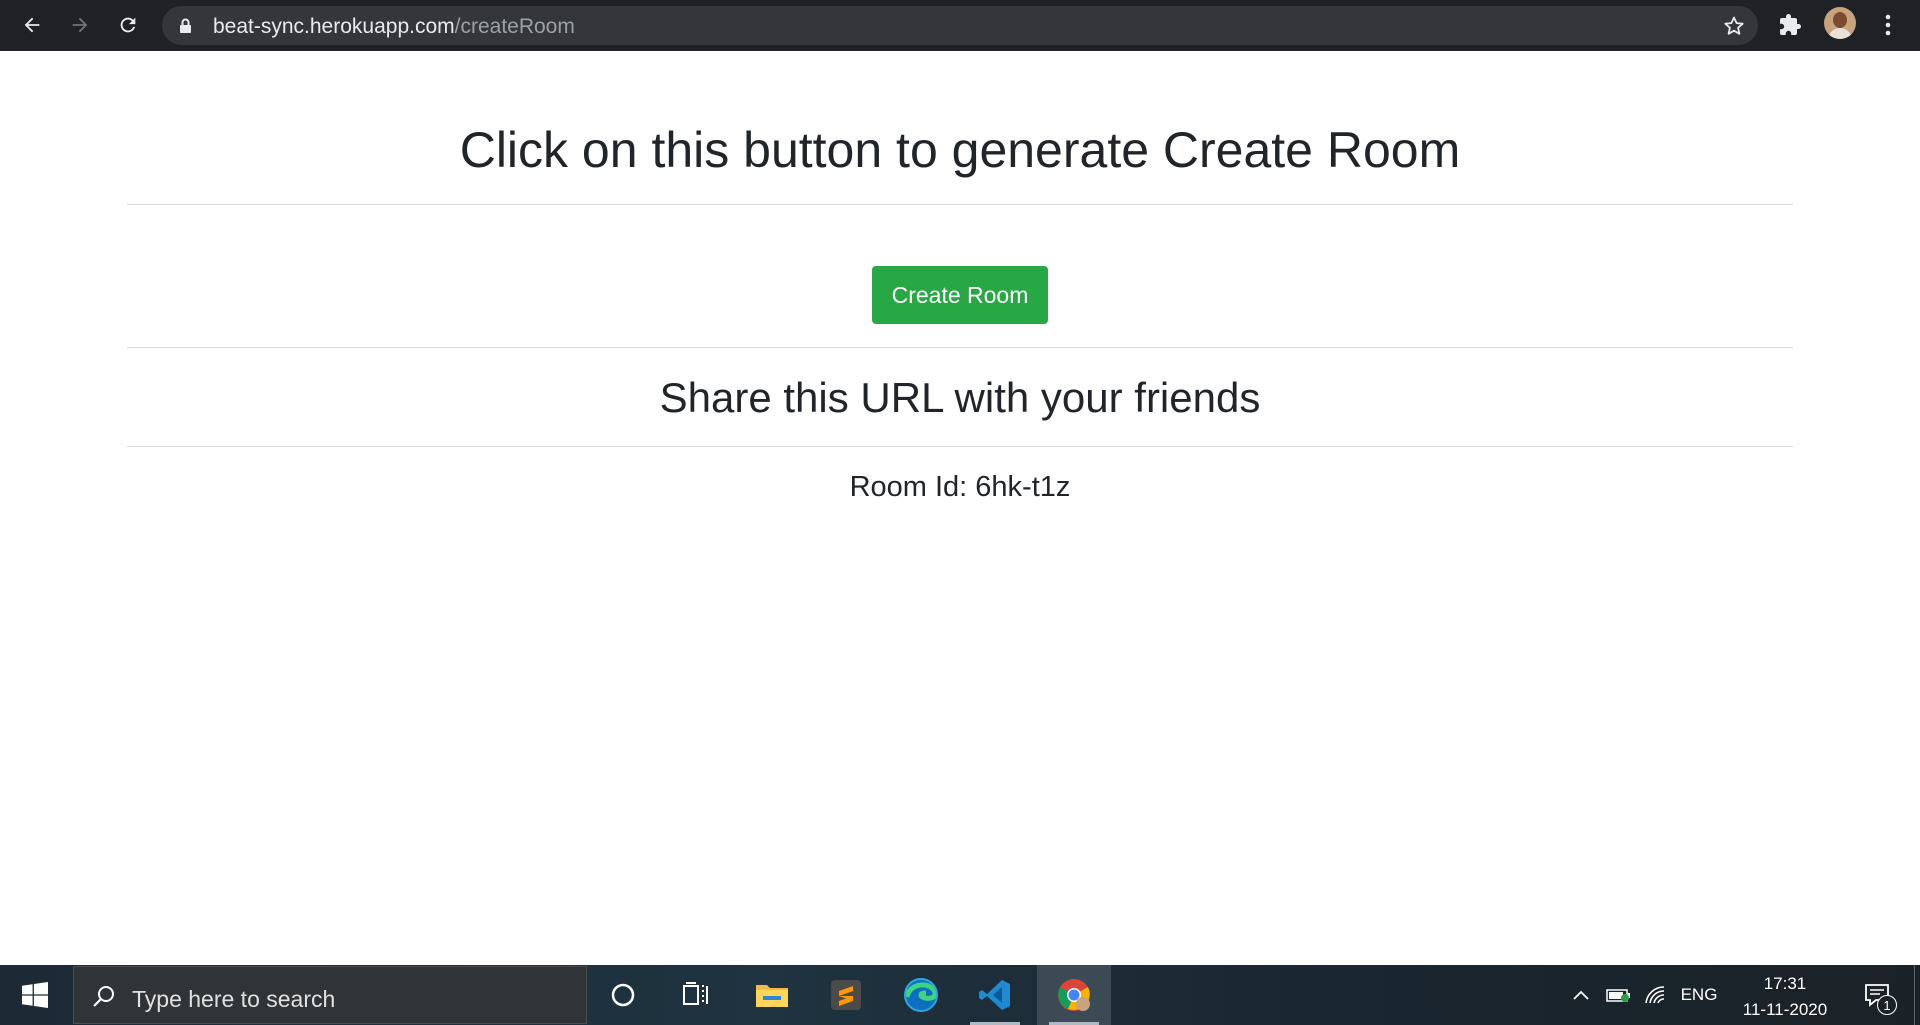 This screenshot has height=1025, width=1920. What do you see at coordinates (921, 995) in the screenshot?
I see `edge-icon` at bounding box center [921, 995].